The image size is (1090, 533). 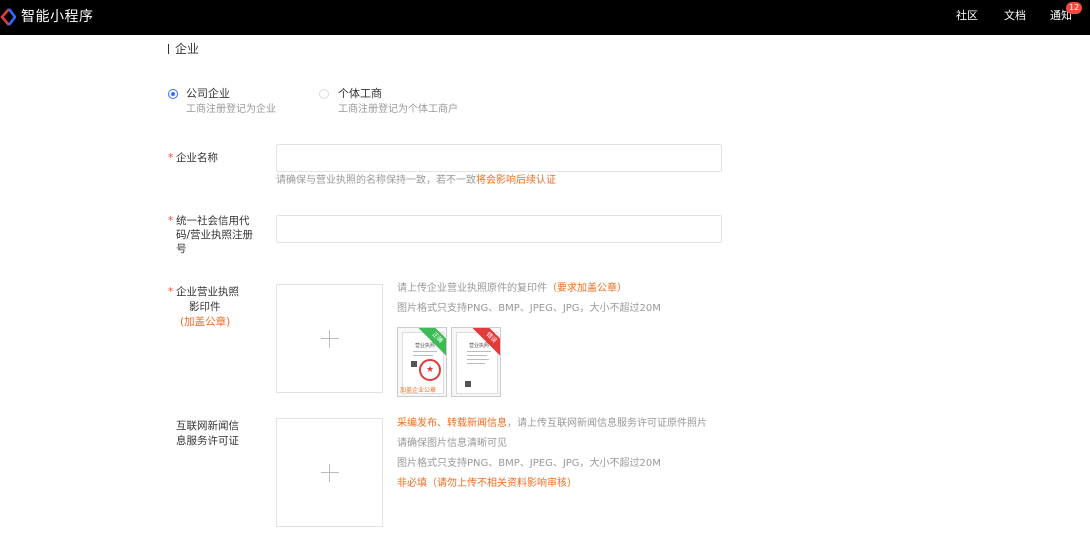 I want to click on sample-caption: 加盖企业公章, so click(x=418, y=390).